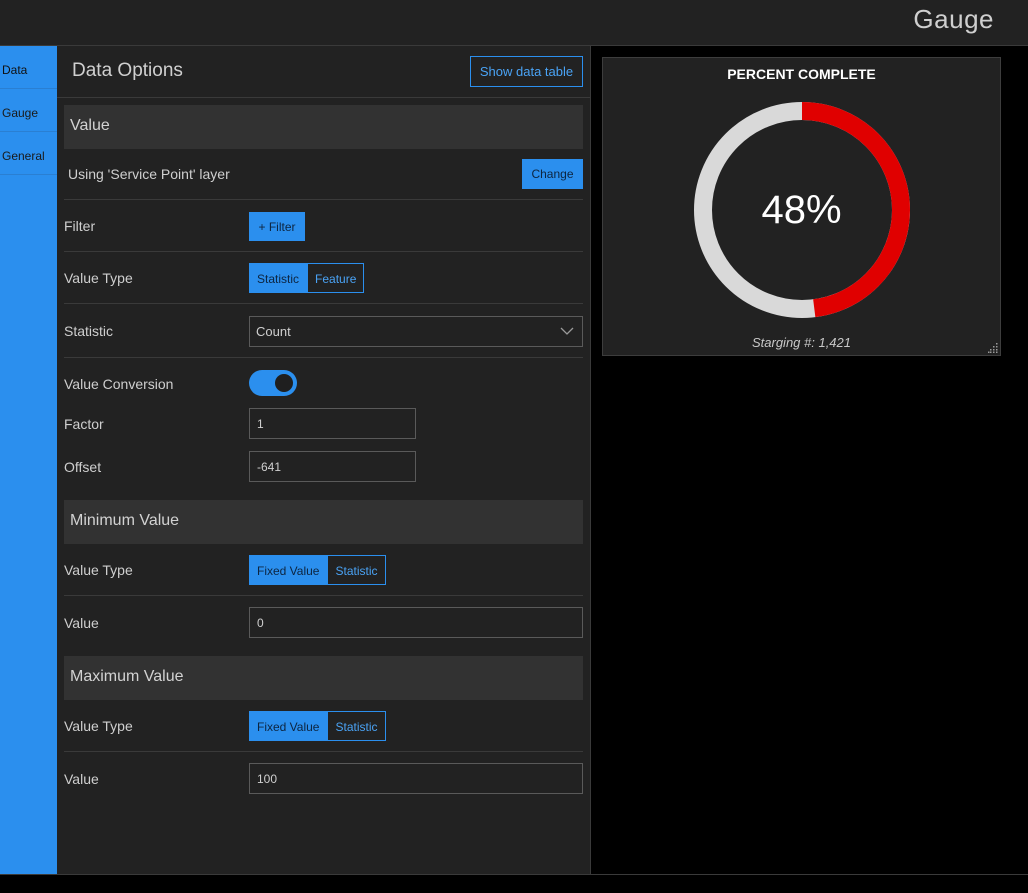  I want to click on gauge-value: 48%, so click(801, 210).